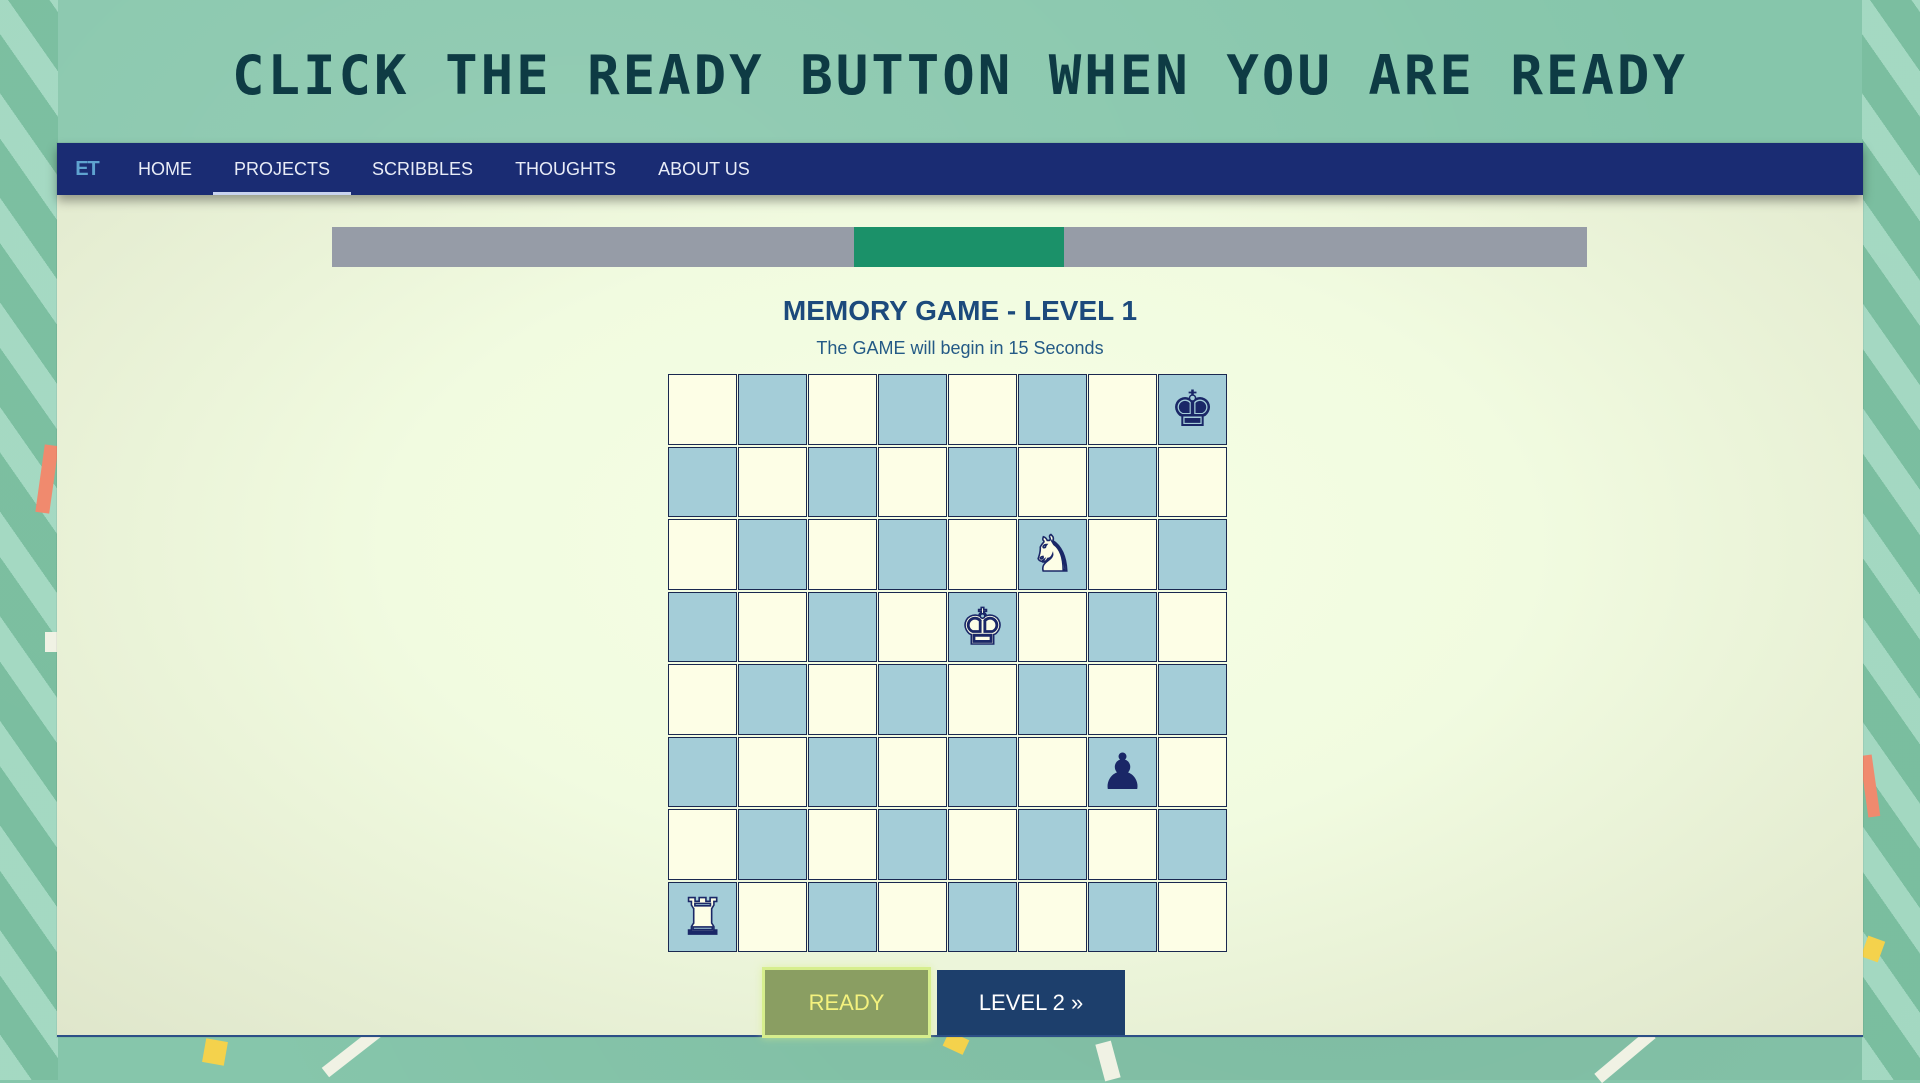  What do you see at coordinates (215, 1052) in the screenshot?
I see `confetti-decoration` at bounding box center [215, 1052].